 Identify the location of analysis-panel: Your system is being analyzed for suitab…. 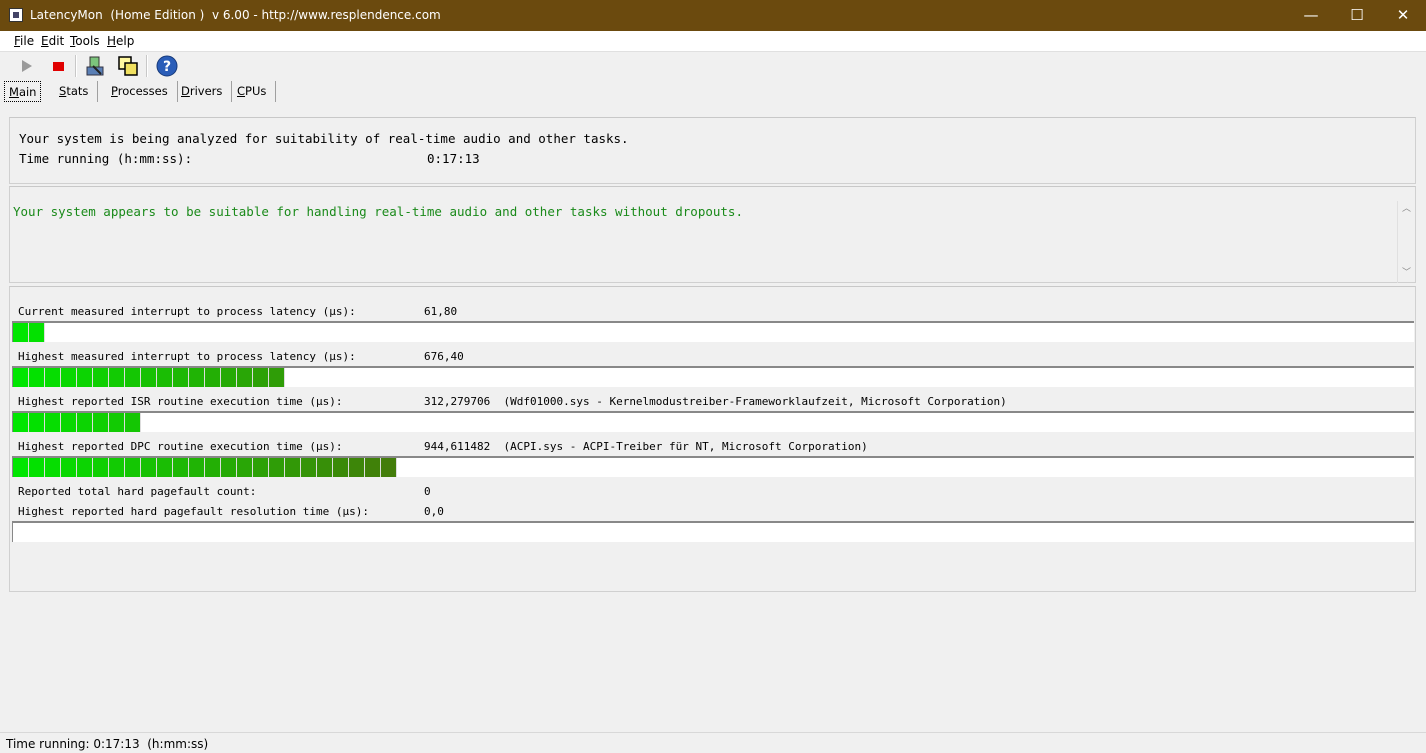
(712, 150).